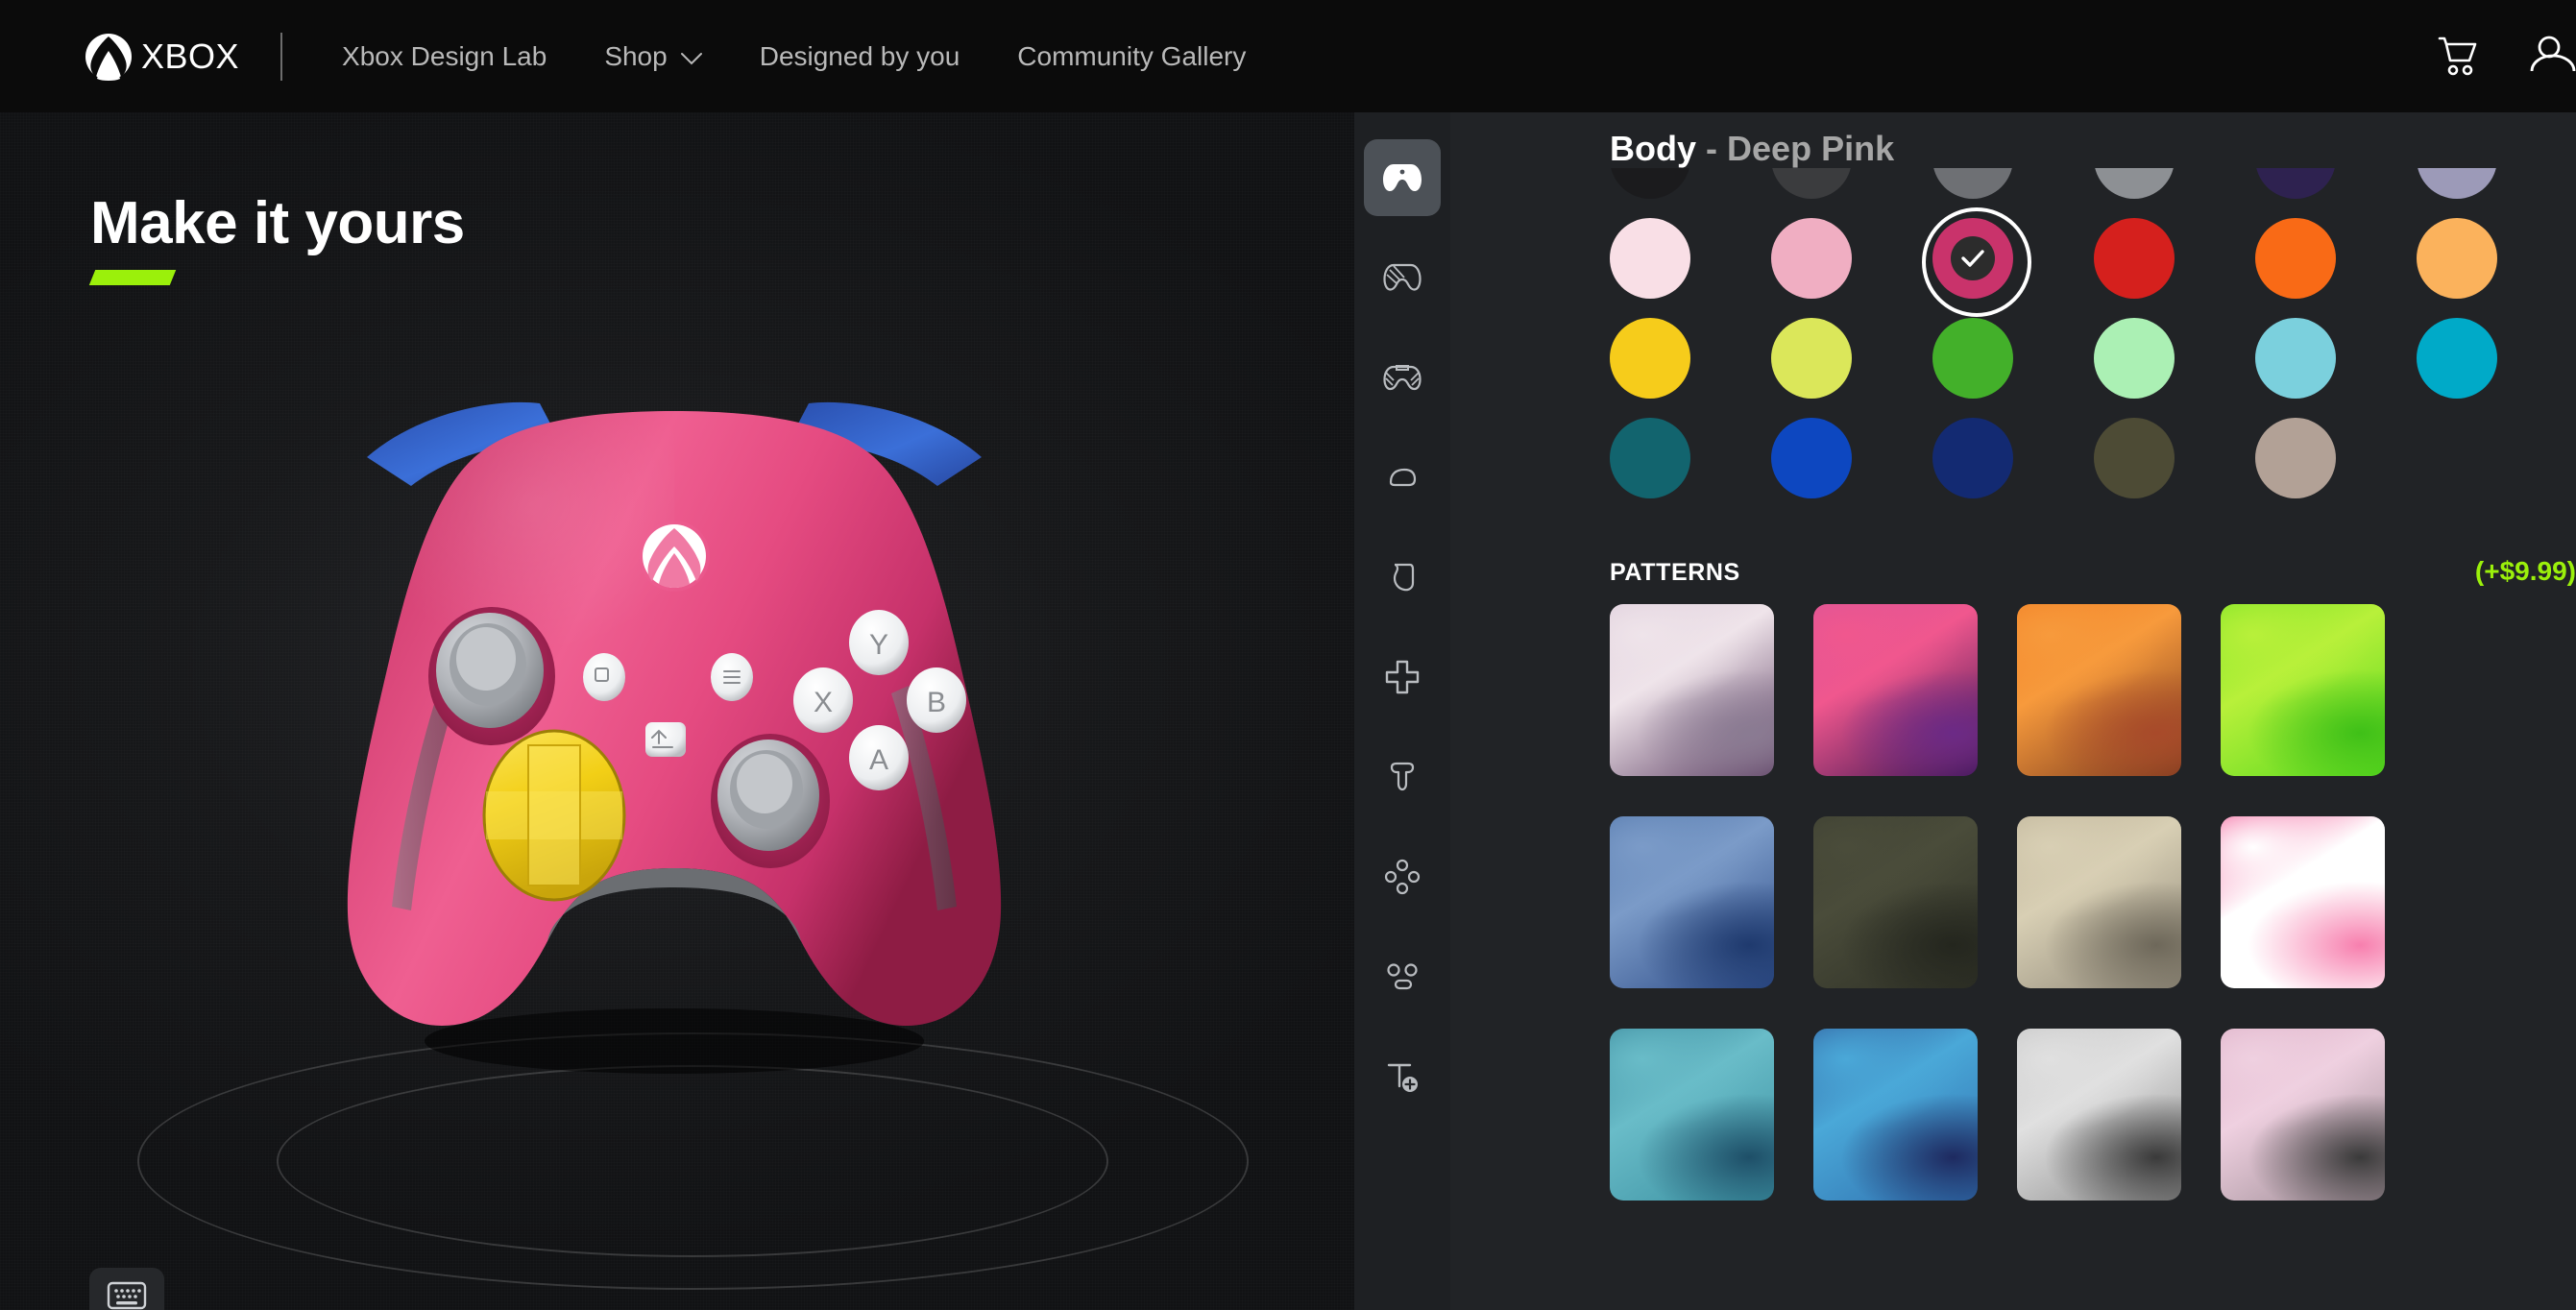 The image size is (2576, 1310). Describe the element at coordinates (636, 56) in the screenshot. I see `nav-link-label: Shop` at that location.